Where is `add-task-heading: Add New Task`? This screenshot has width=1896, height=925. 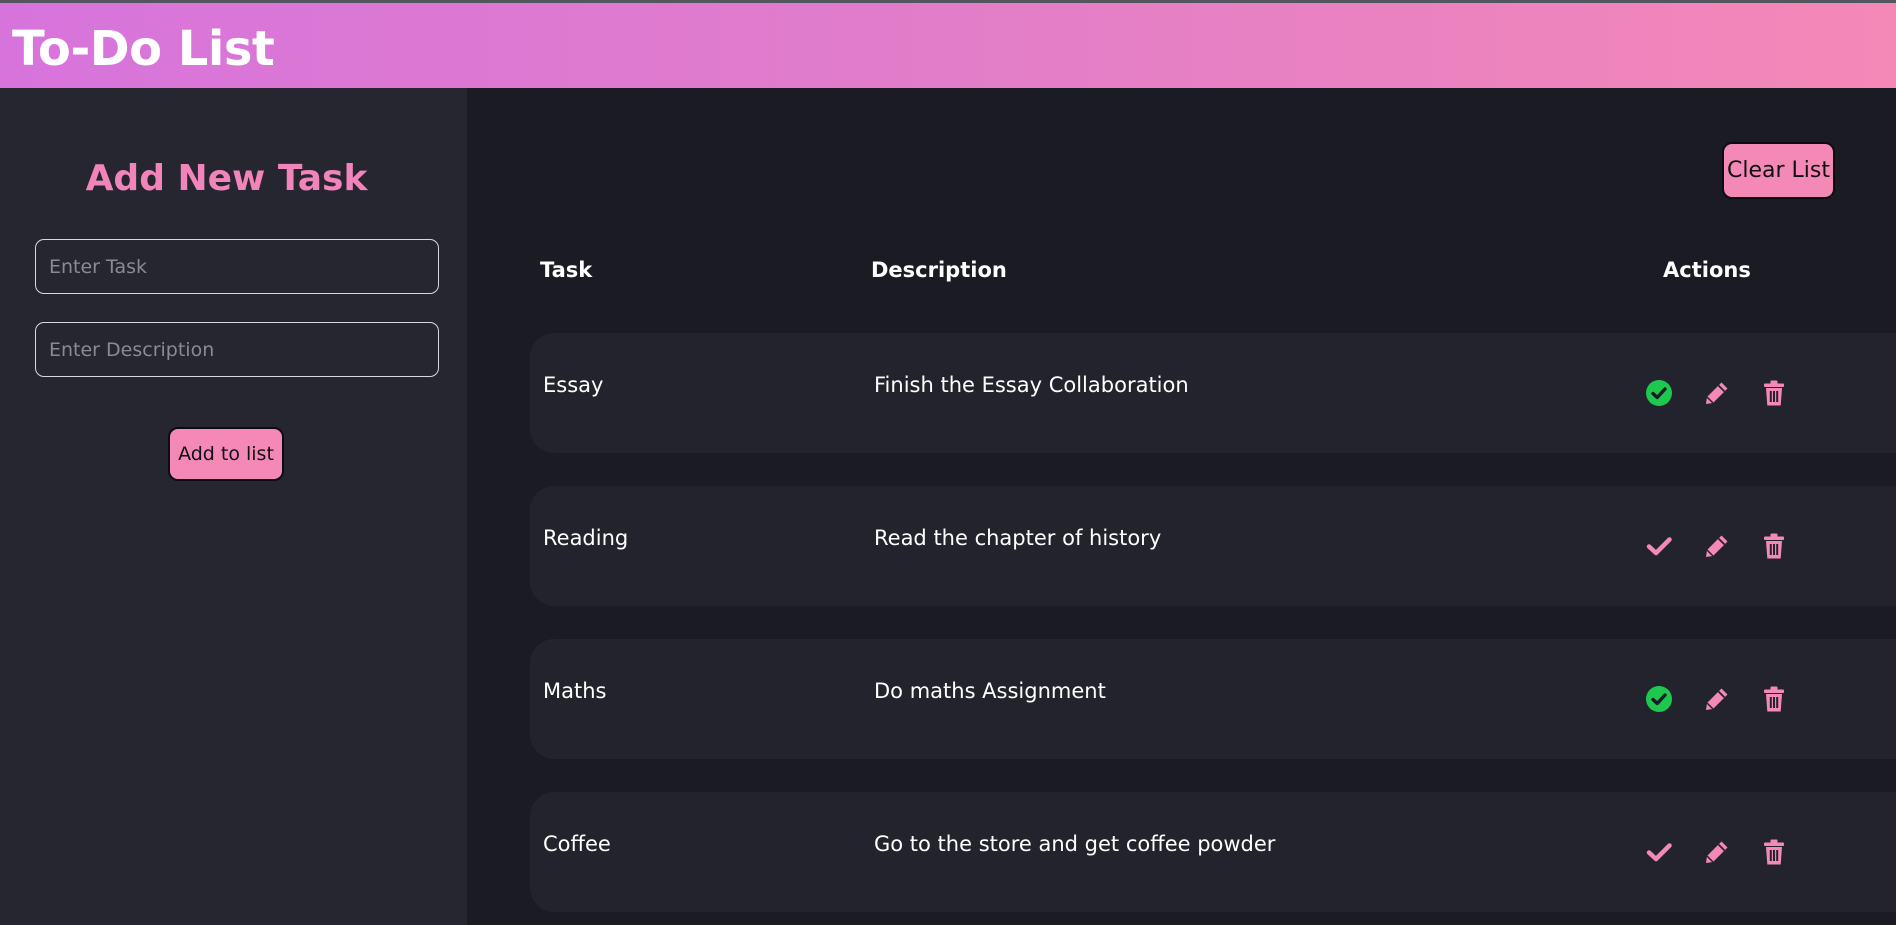 add-task-heading: Add New Task is located at coordinates (226, 178).